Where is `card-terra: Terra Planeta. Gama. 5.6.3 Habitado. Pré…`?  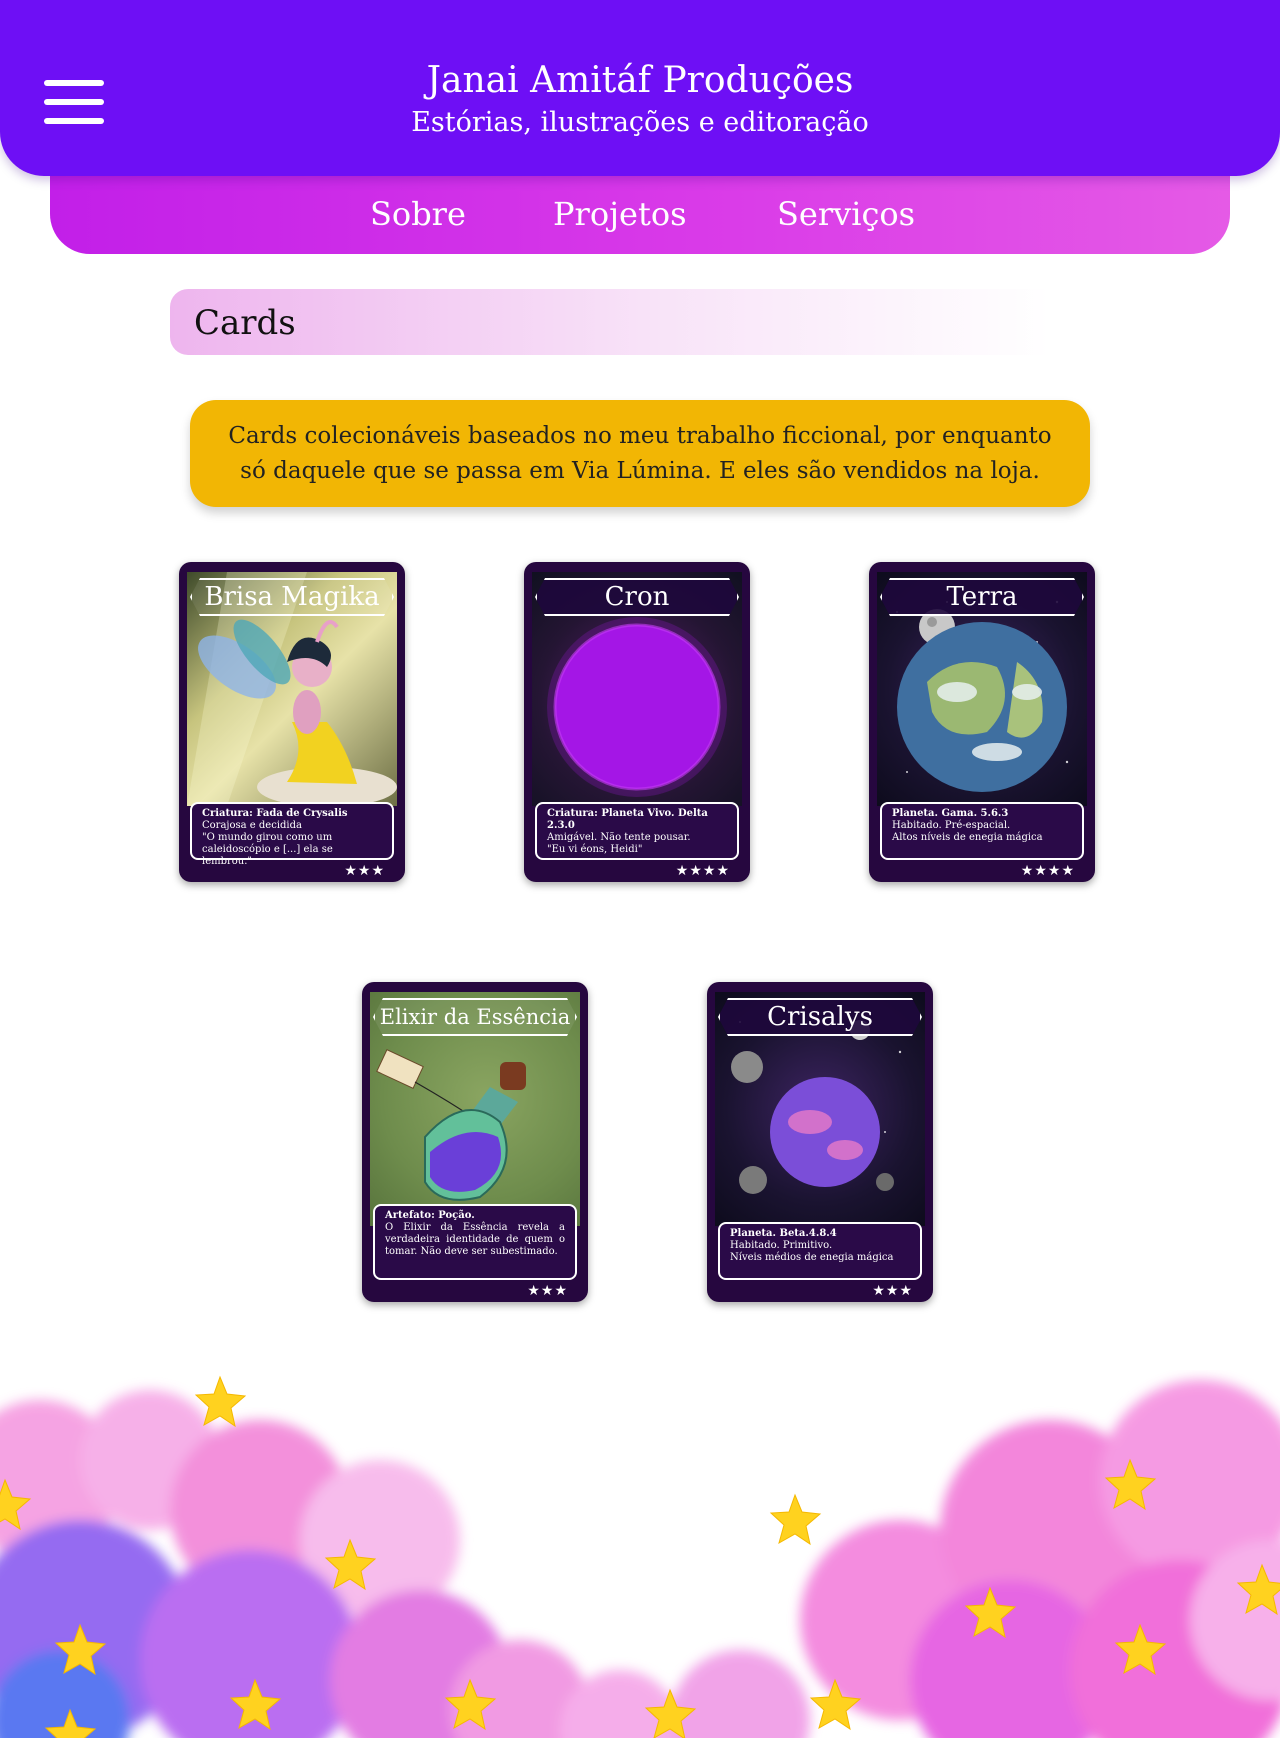
card-terra: Terra Planeta. Gama. 5.6.3 Habitado. Pré… is located at coordinates (982, 722).